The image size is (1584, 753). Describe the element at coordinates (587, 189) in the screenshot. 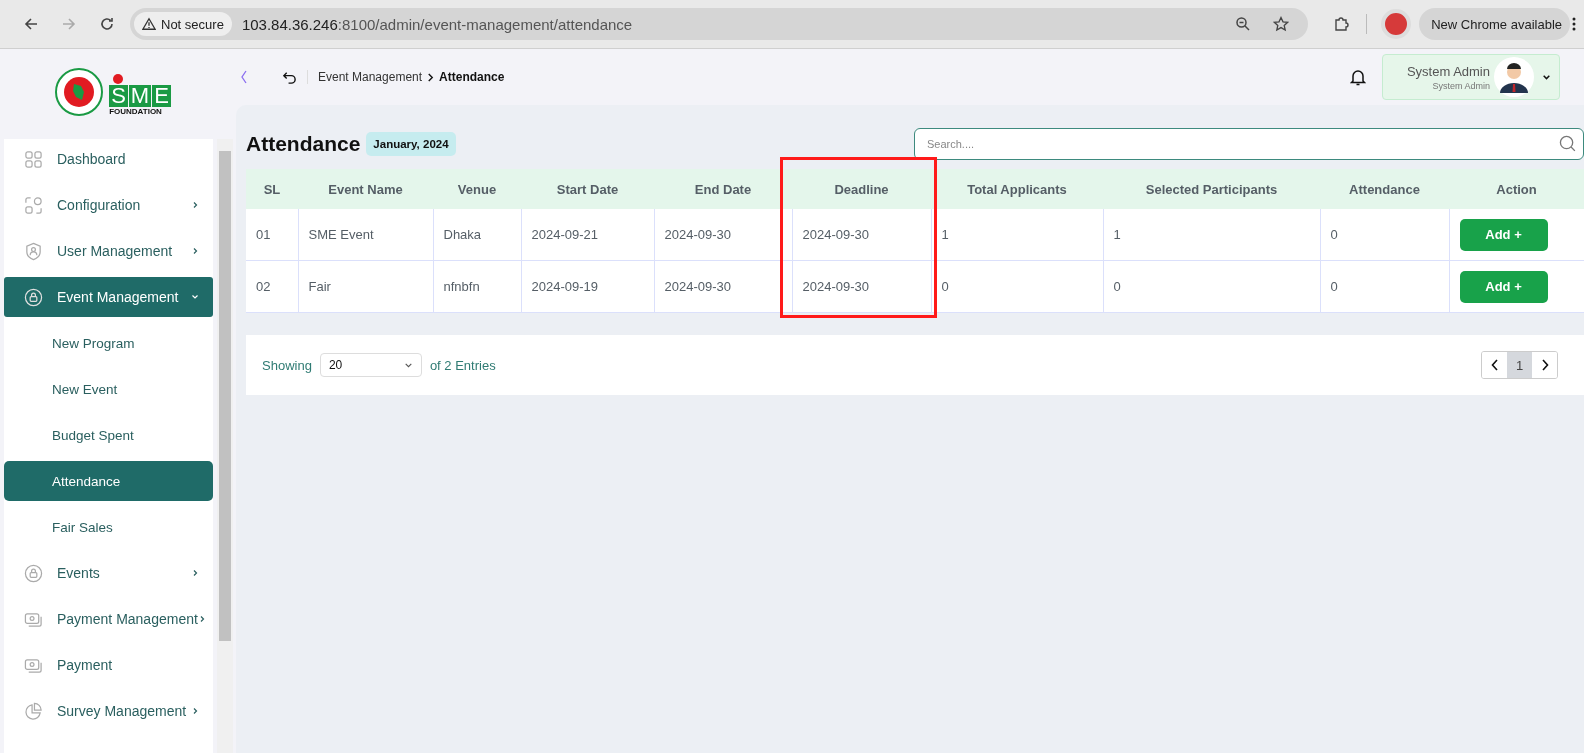

I see `column-header: Start Date` at that location.